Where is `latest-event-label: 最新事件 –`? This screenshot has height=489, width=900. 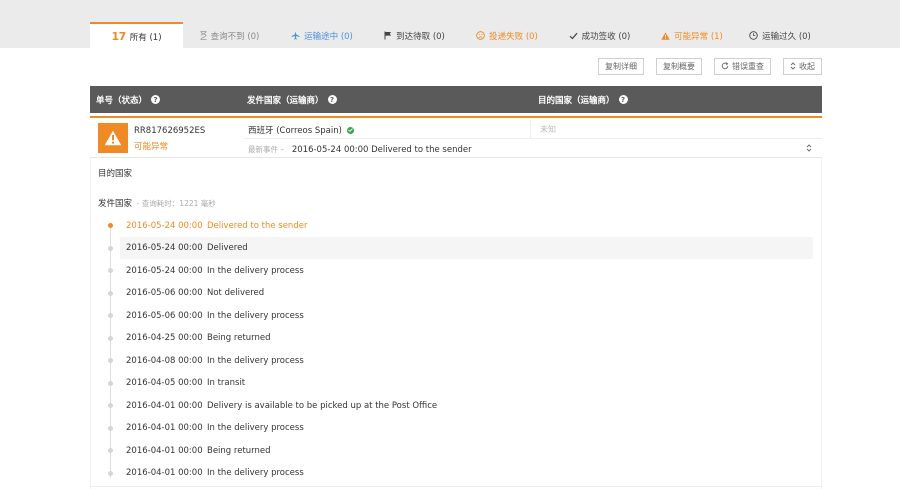
latest-event-label: 最新事件 – is located at coordinates (266, 149).